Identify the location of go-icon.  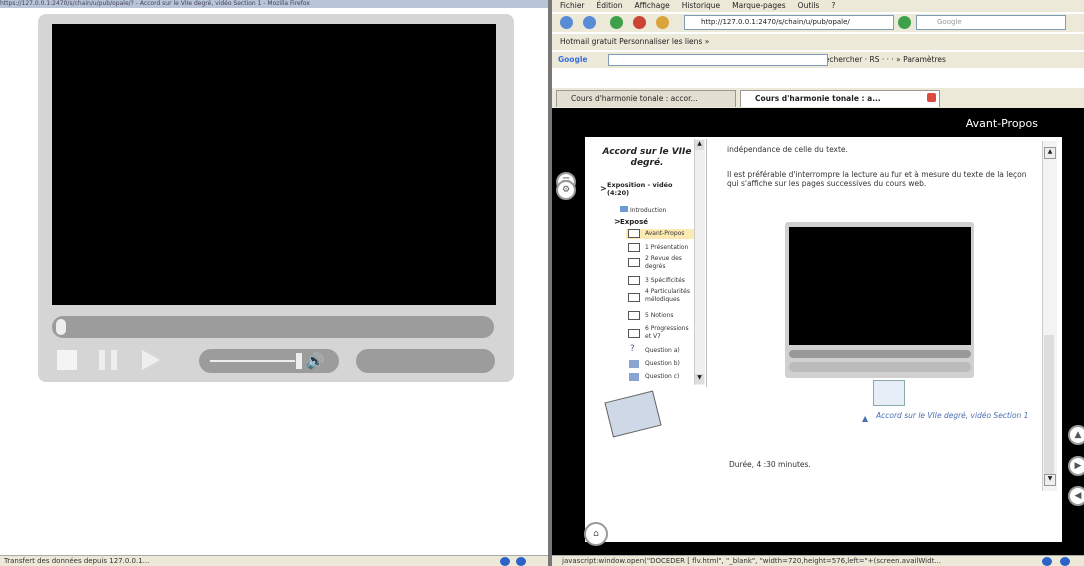
(904, 22).